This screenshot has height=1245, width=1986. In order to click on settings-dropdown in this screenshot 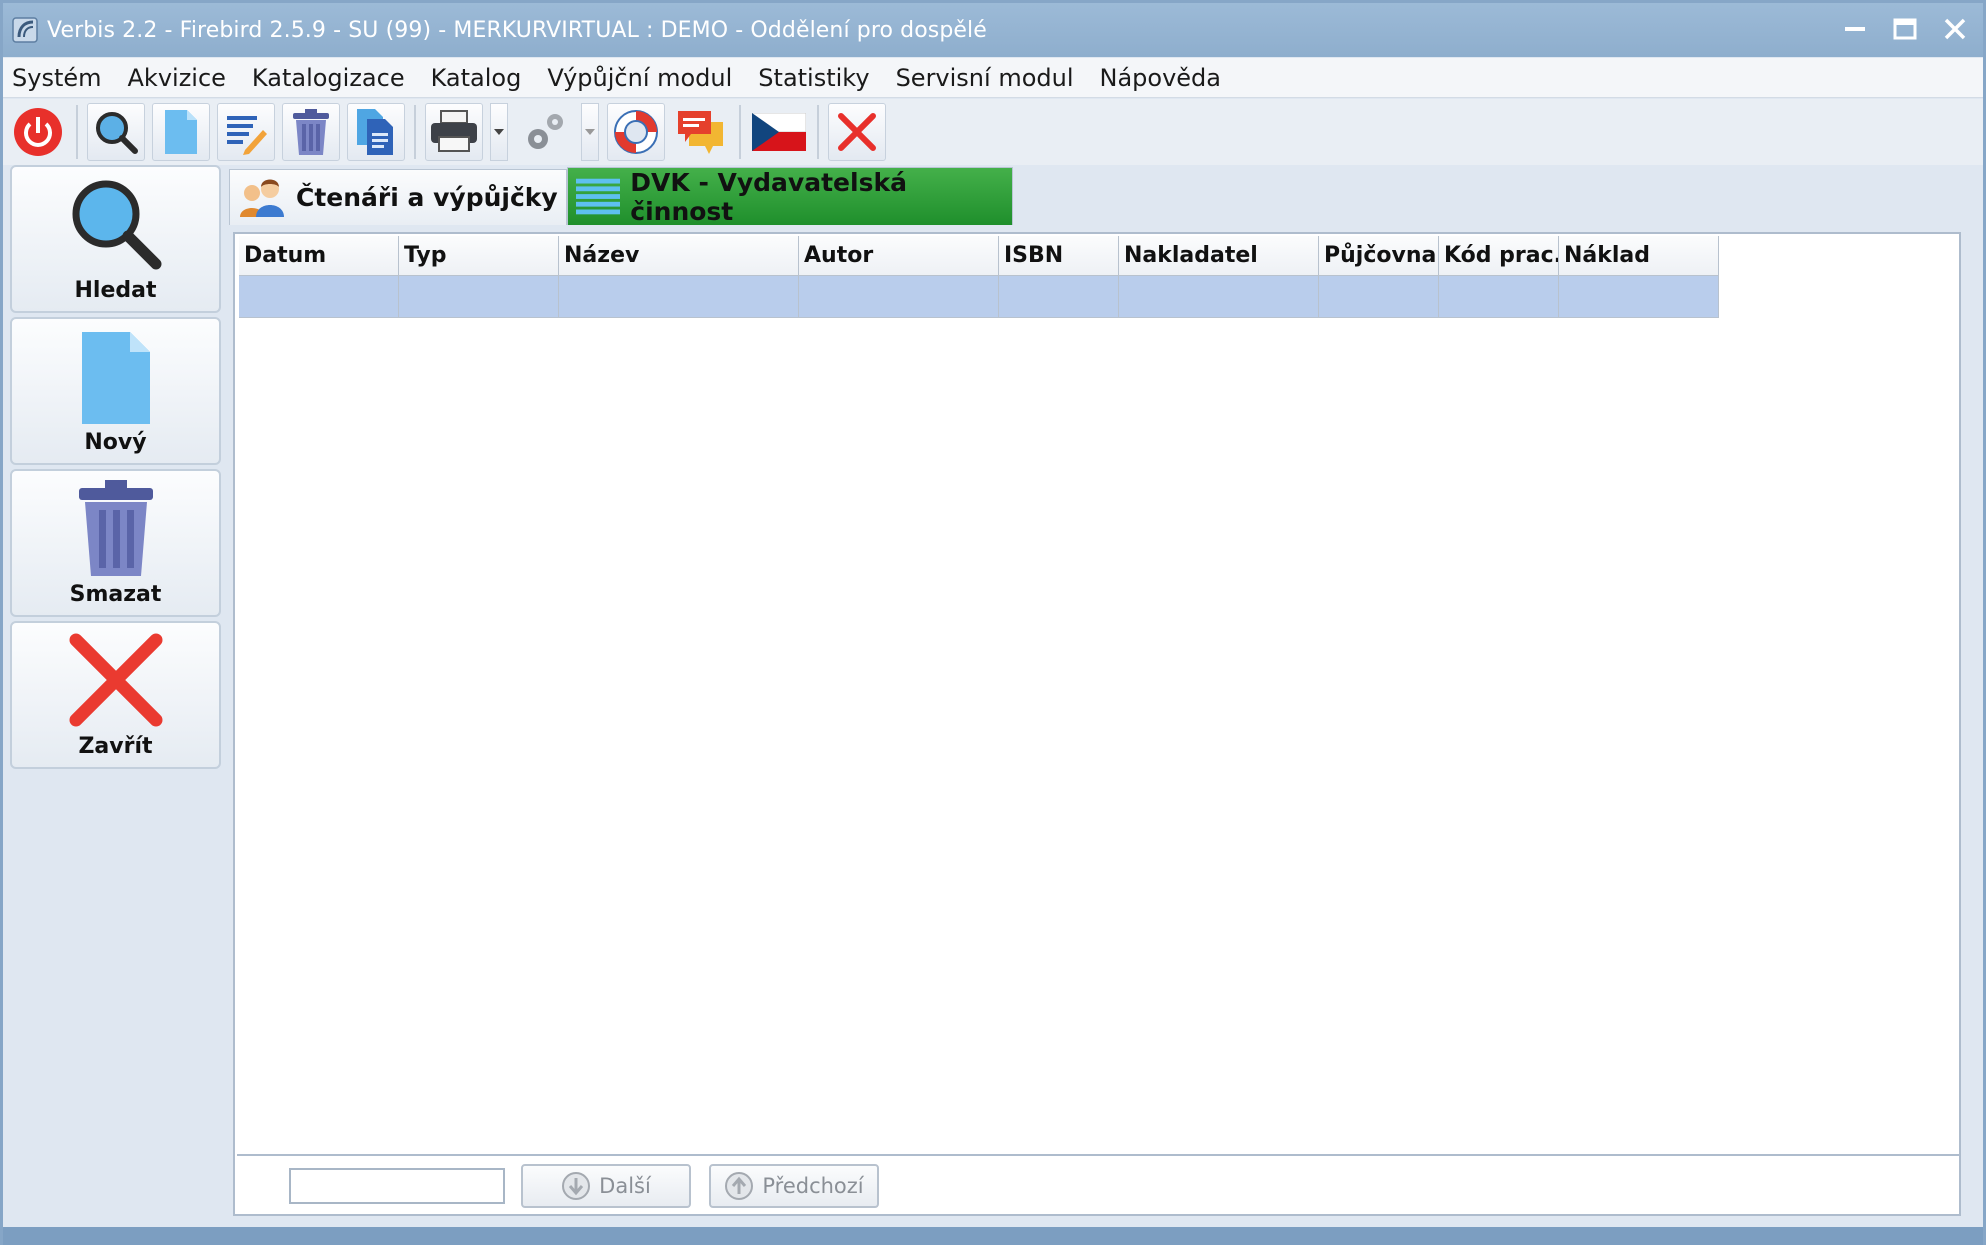, I will do `click(590, 132)`.